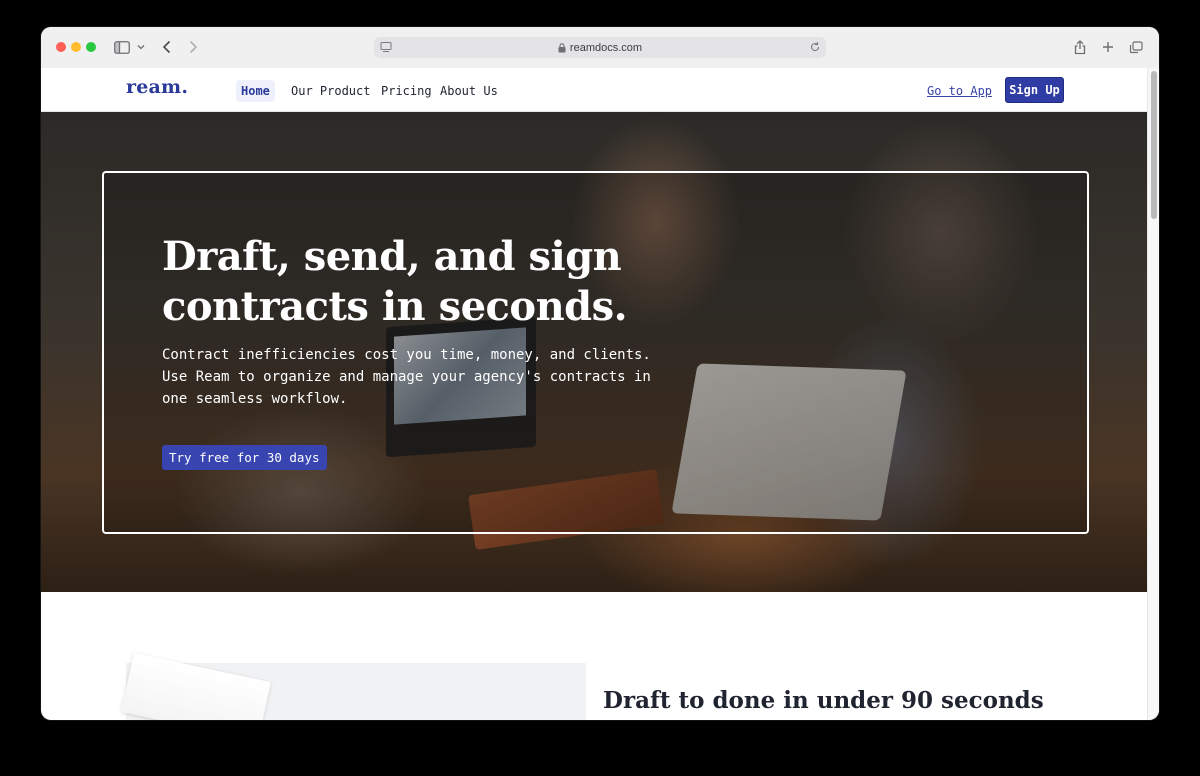  Describe the element at coordinates (1108, 47) in the screenshot. I see `new-tab-icon` at that location.